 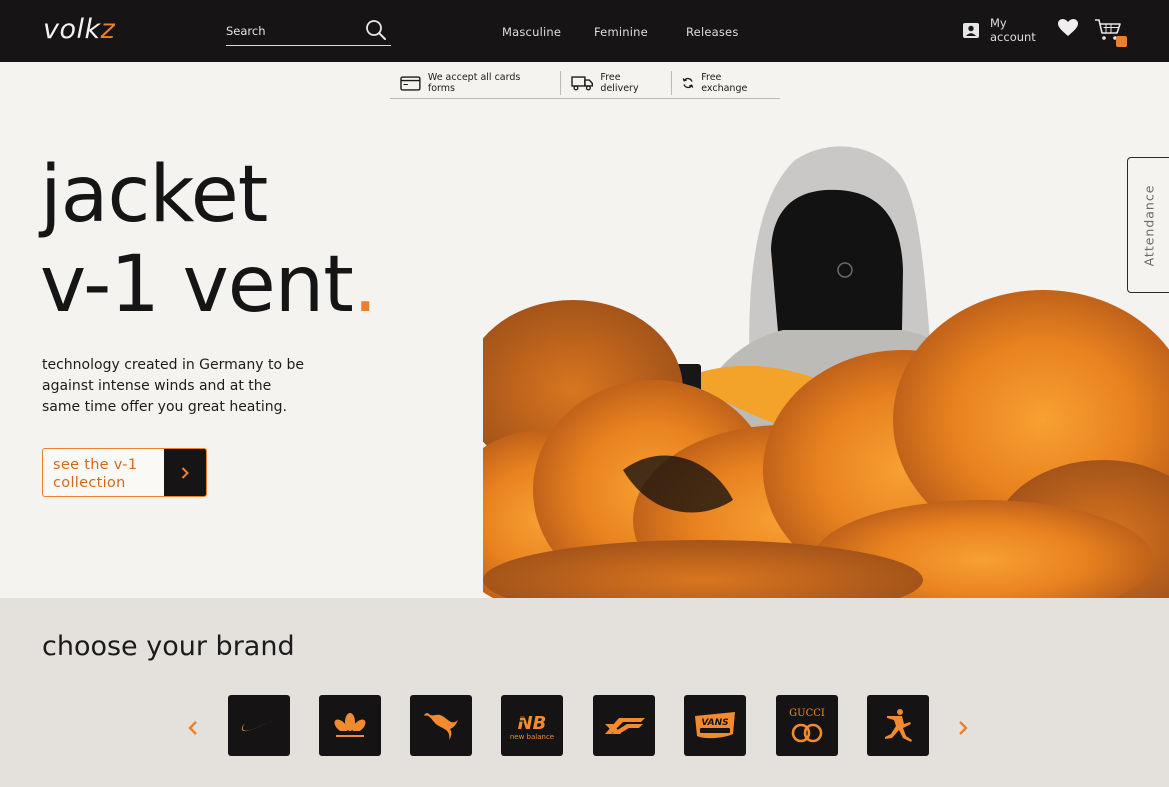 What do you see at coordinates (1013, 30) in the screenshot?
I see `account-label: My account` at bounding box center [1013, 30].